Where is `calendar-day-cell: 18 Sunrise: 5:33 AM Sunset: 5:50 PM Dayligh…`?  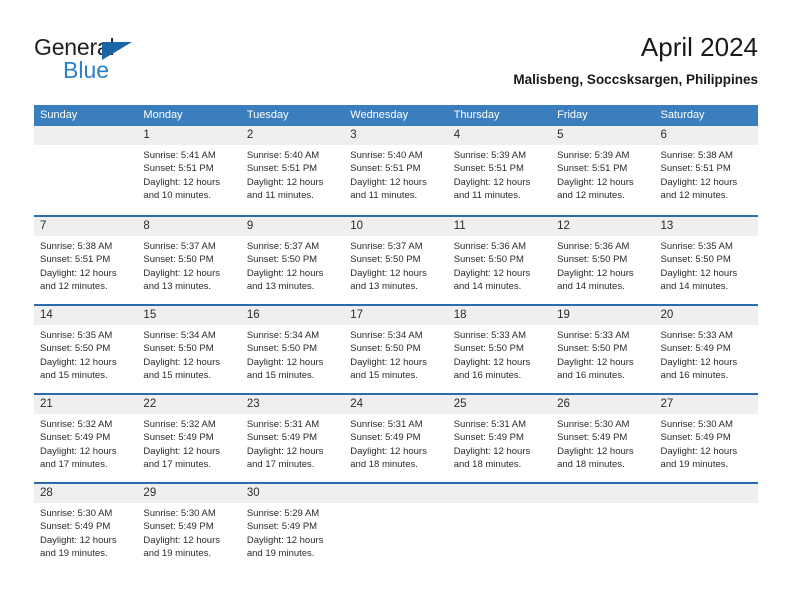
calendar-day-cell: 18 Sunrise: 5:33 AM Sunset: 5:50 PM Dayligh… is located at coordinates (499, 349).